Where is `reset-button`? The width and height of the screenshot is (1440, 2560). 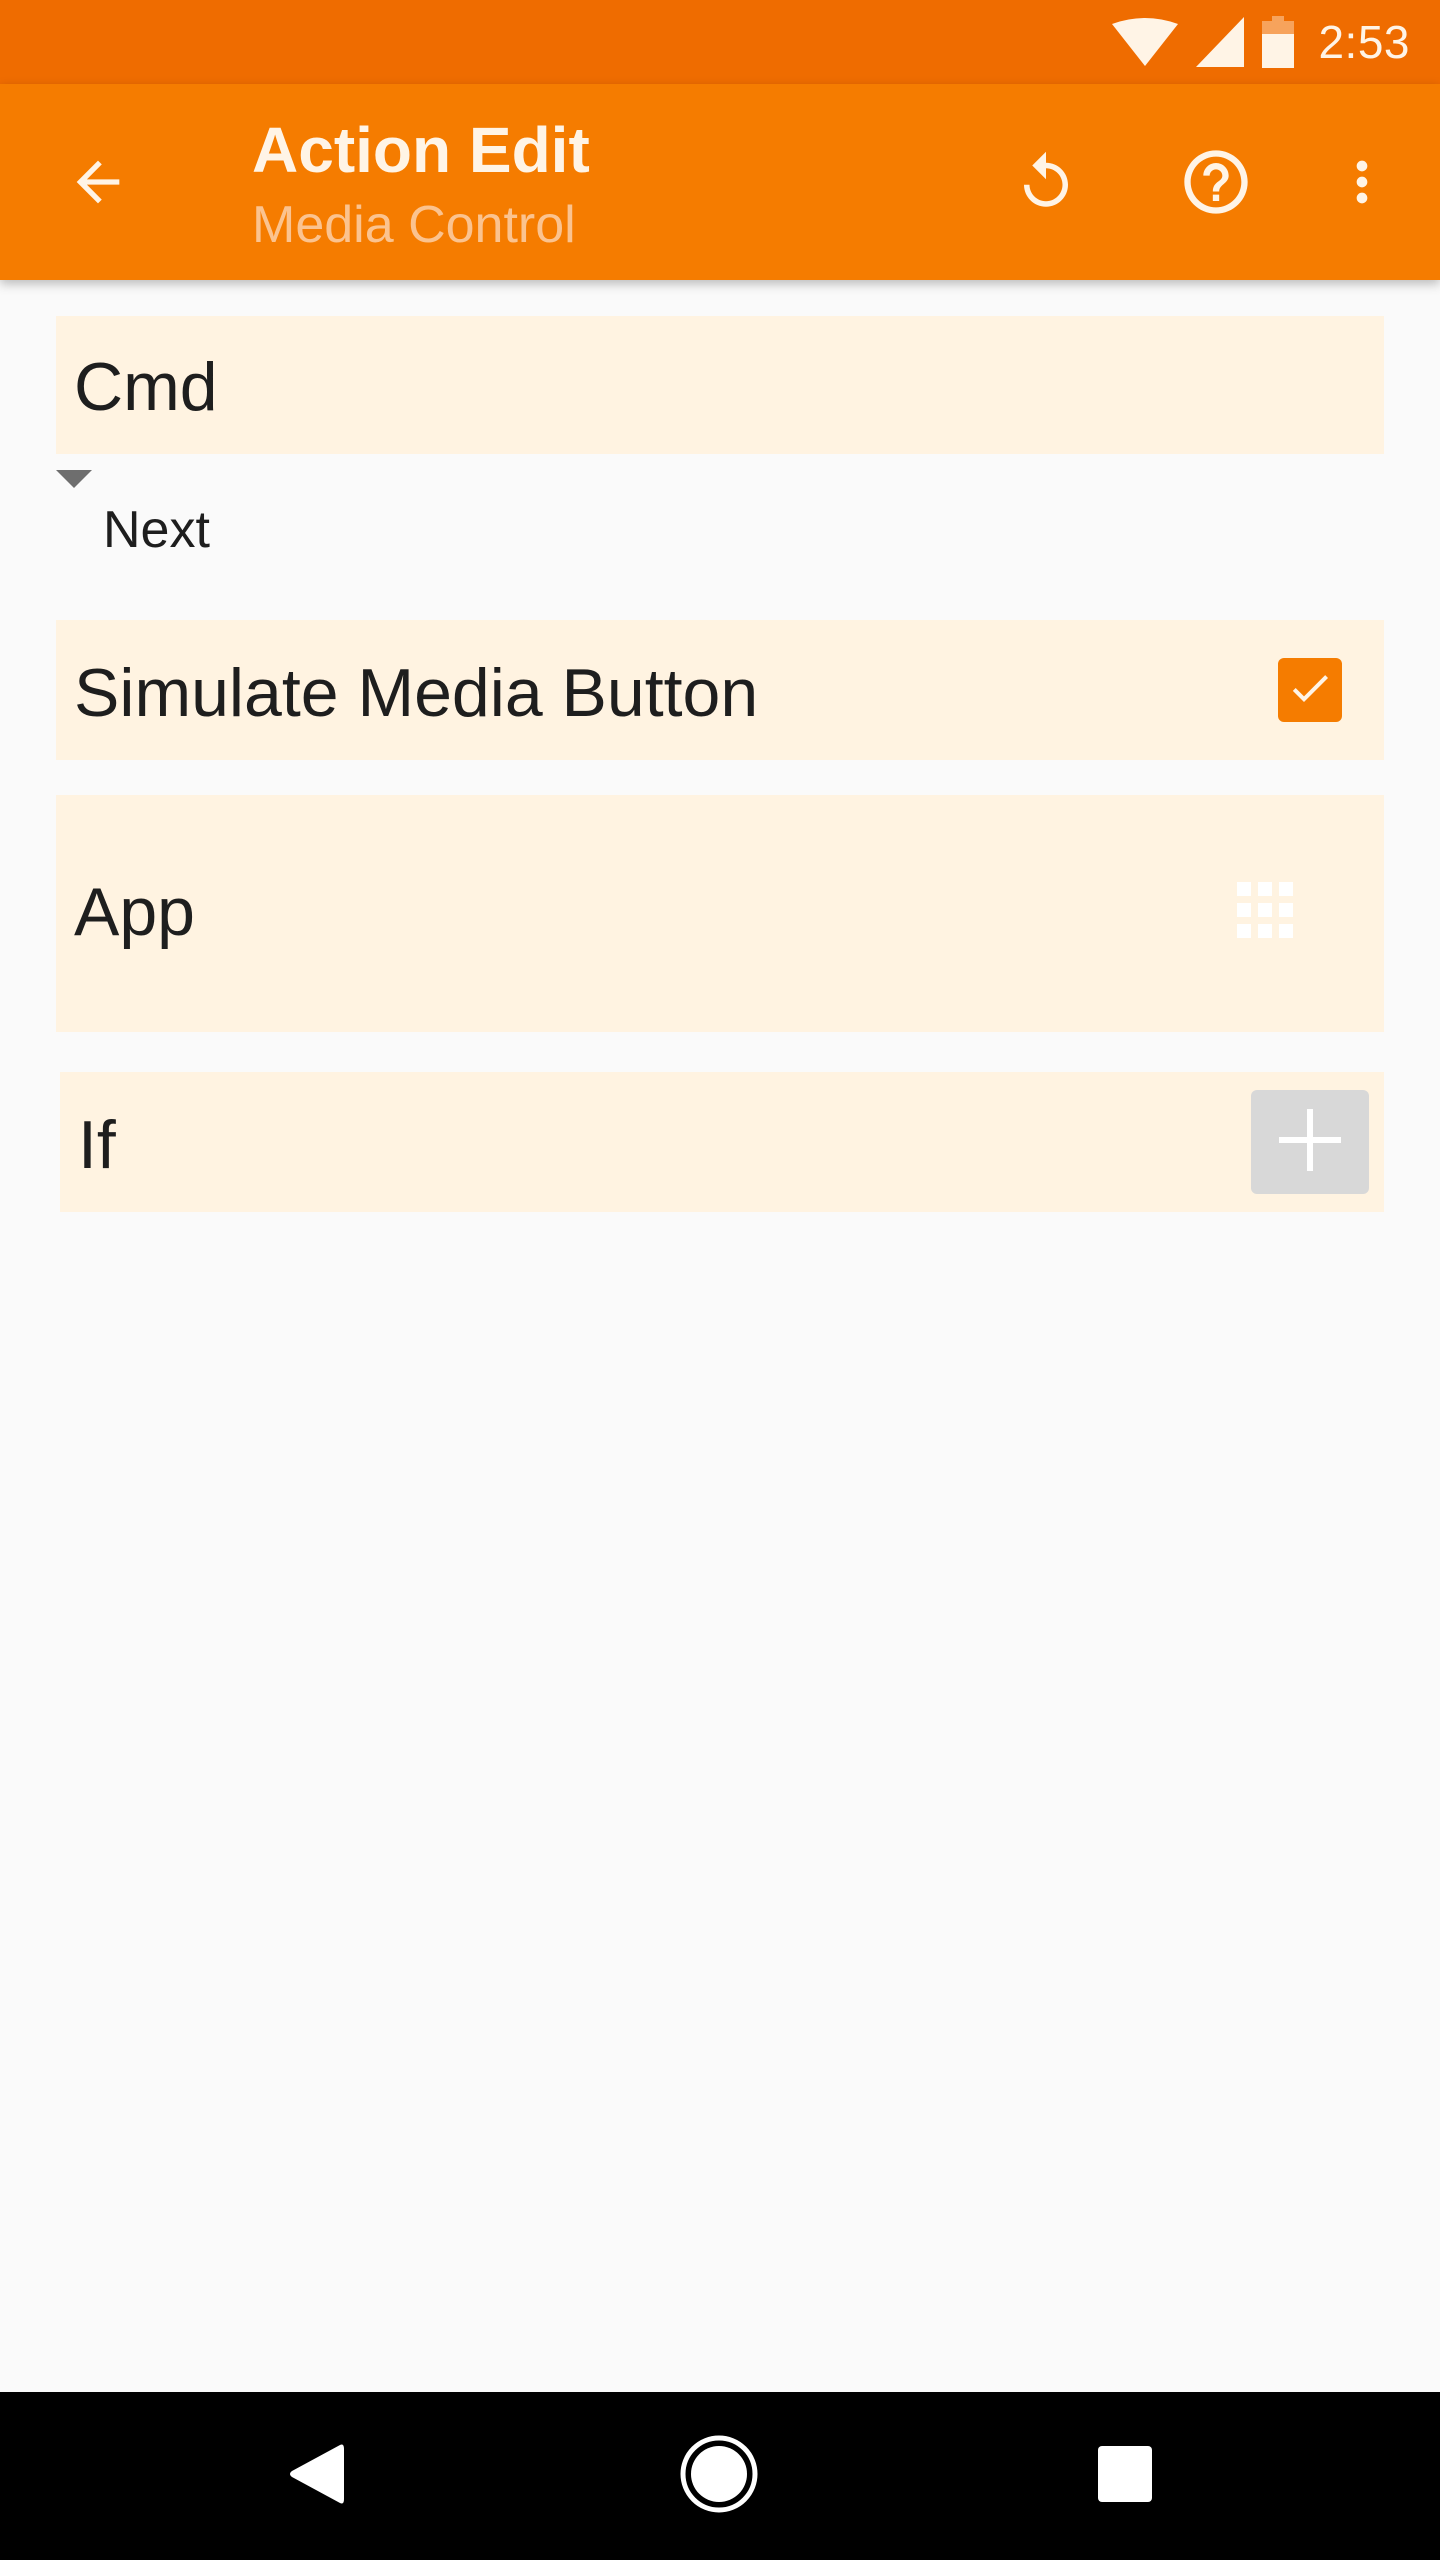
reset-button is located at coordinates (1046, 184).